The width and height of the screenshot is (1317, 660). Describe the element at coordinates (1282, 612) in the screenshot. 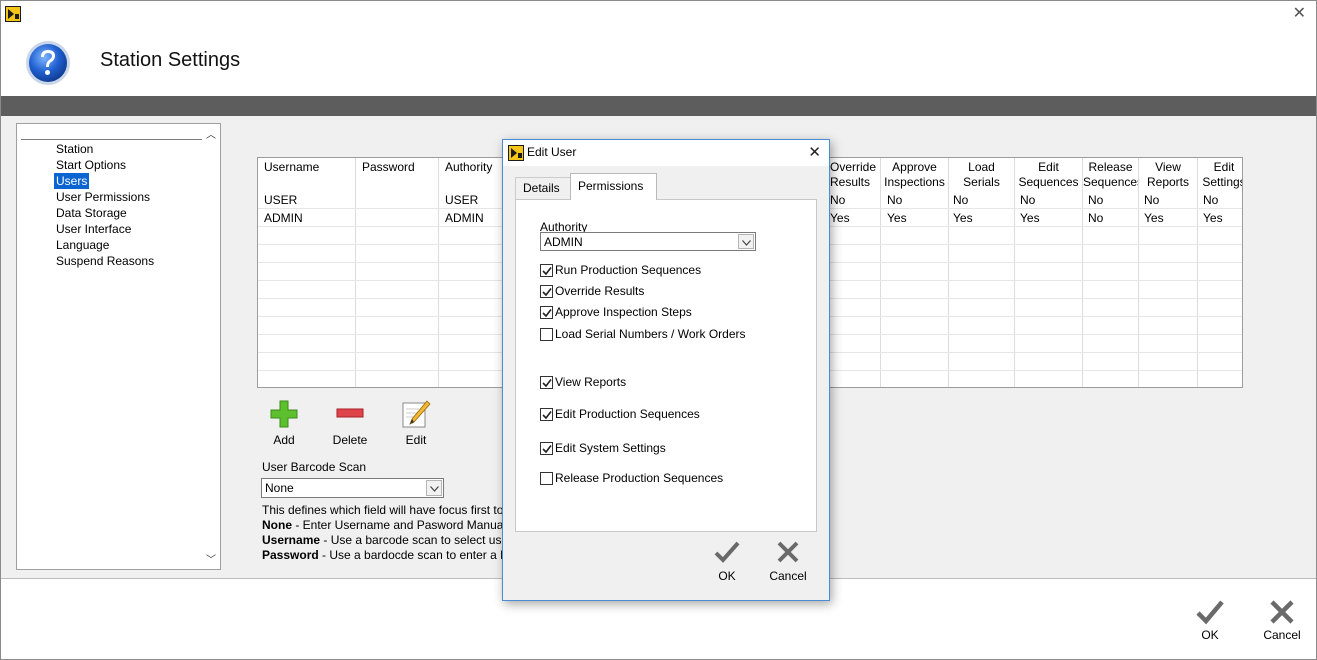

I see `close-x-icon` at that location.